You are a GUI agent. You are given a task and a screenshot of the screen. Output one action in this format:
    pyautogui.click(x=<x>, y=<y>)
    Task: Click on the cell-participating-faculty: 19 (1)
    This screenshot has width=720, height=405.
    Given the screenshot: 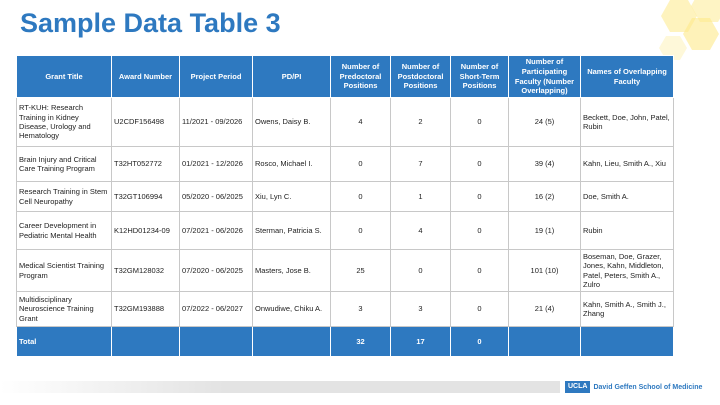 What is the action you would take?
    pyautogui.click(x=544, y=230)
    